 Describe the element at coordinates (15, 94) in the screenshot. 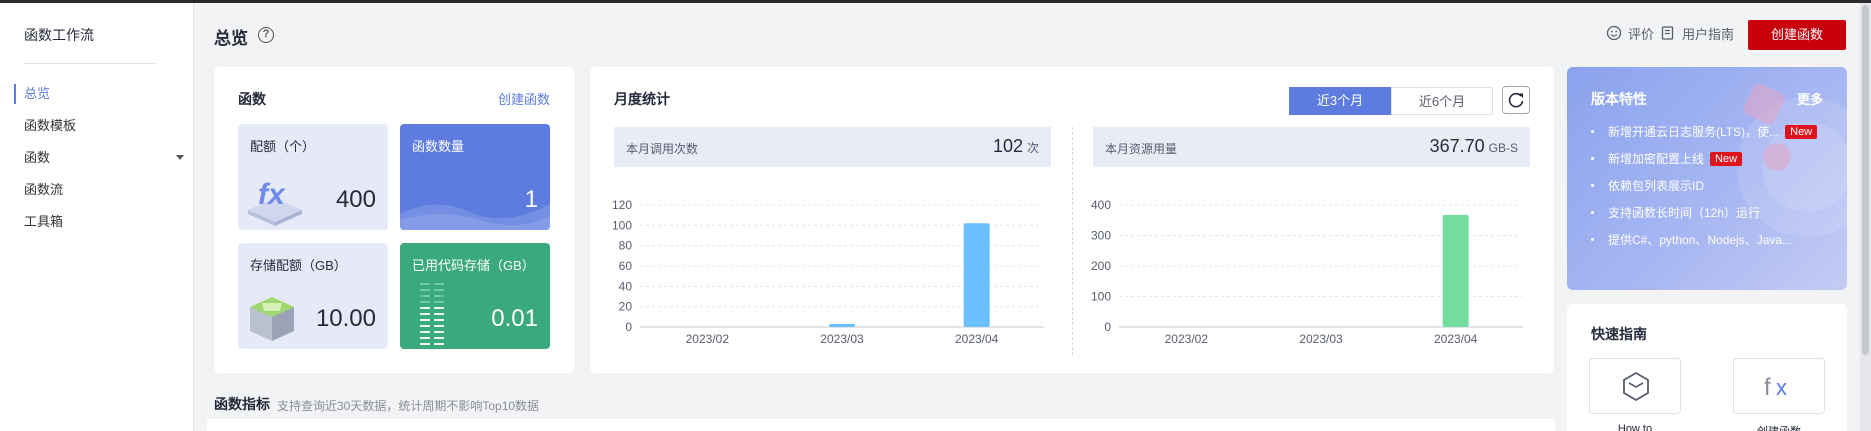

I see `active-indicator` at that location.